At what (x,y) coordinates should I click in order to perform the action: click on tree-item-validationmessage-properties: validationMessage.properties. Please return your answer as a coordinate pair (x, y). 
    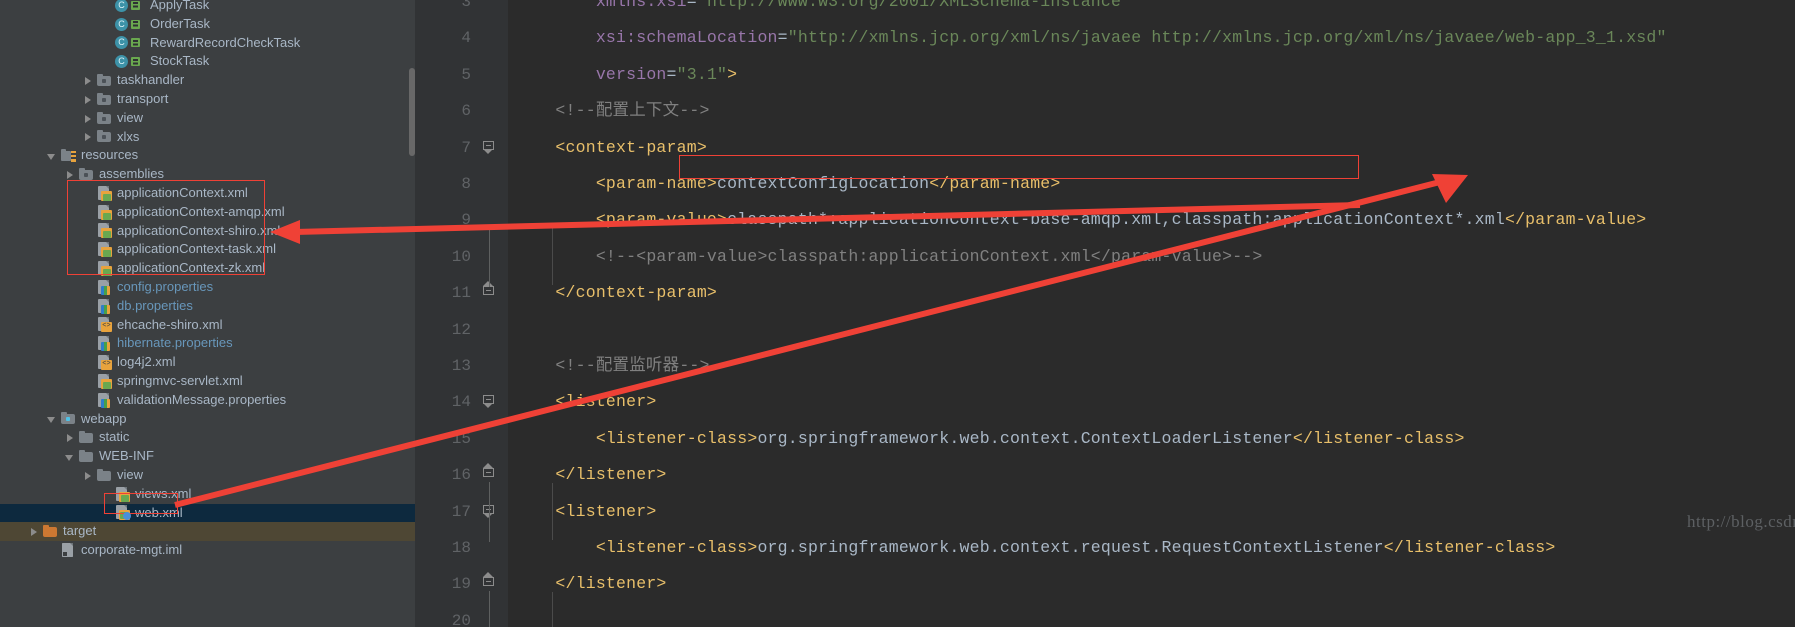
    Looking at the image, I should click on (207, 400).